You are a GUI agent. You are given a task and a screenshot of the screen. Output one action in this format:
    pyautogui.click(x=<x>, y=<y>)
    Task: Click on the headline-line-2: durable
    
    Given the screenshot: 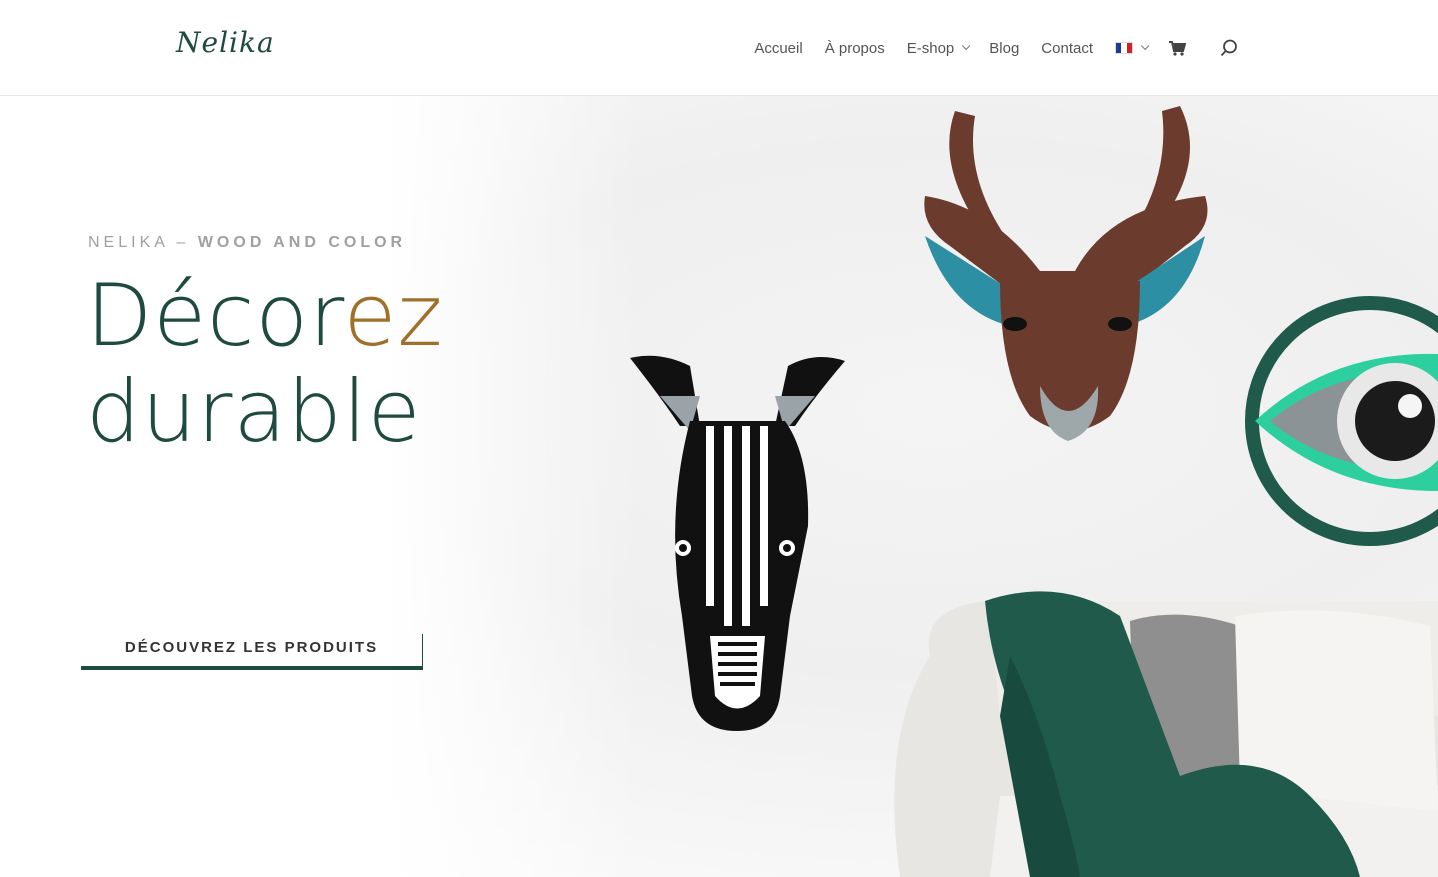 What is the action you would take?
    pyautogui.click(x=254, y=412)
    